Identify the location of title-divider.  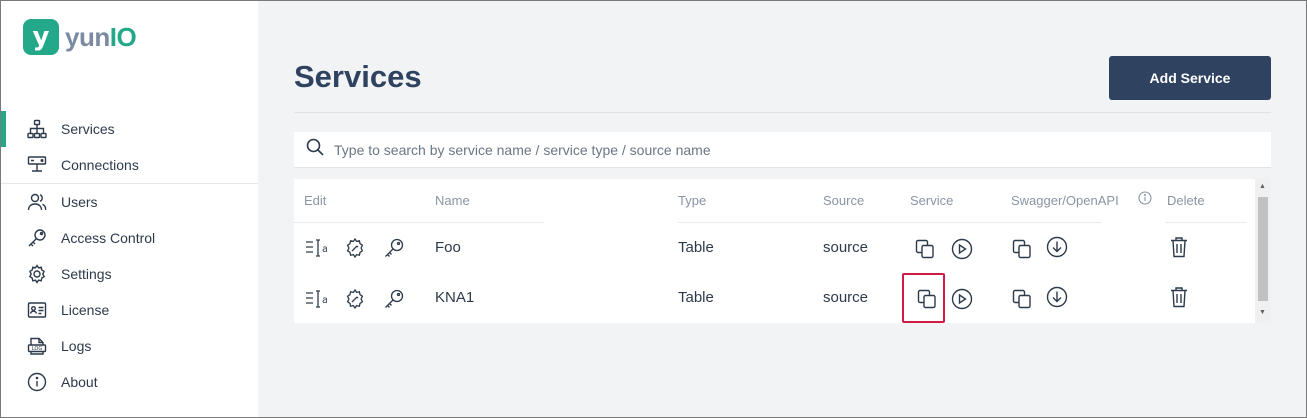
(782, 112).